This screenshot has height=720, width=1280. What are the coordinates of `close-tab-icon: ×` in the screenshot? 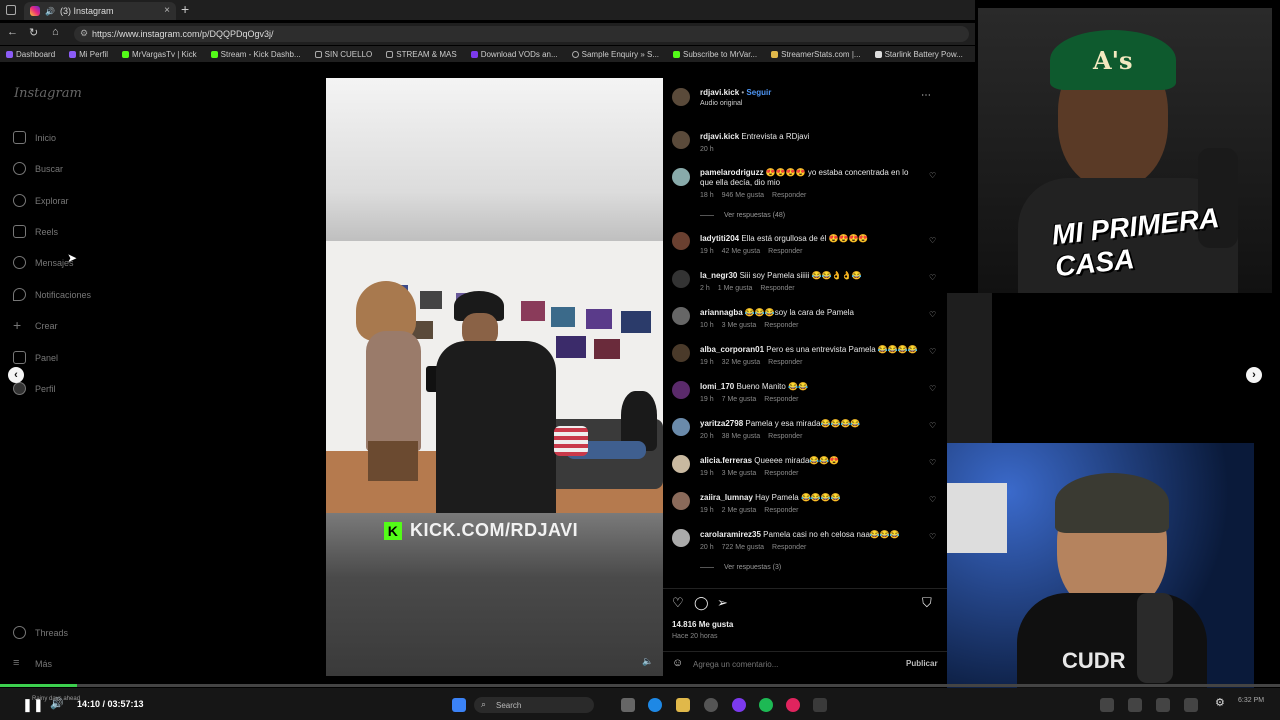 It's located at (167, 10).